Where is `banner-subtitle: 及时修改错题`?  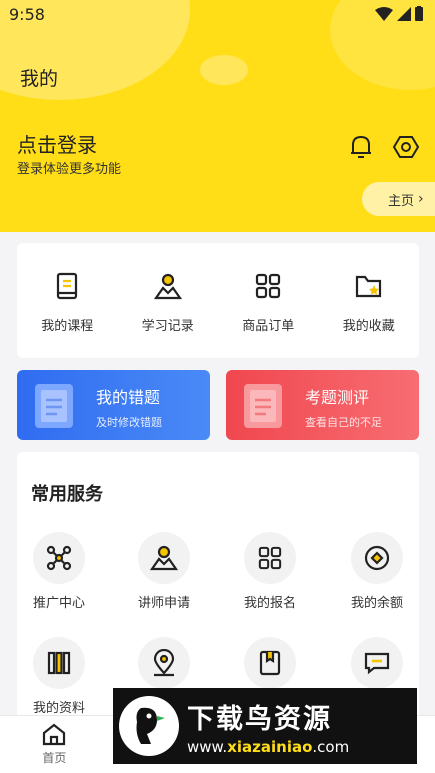
banner-subtitle: 及时修改错题 is located at coordinates (129, 422).